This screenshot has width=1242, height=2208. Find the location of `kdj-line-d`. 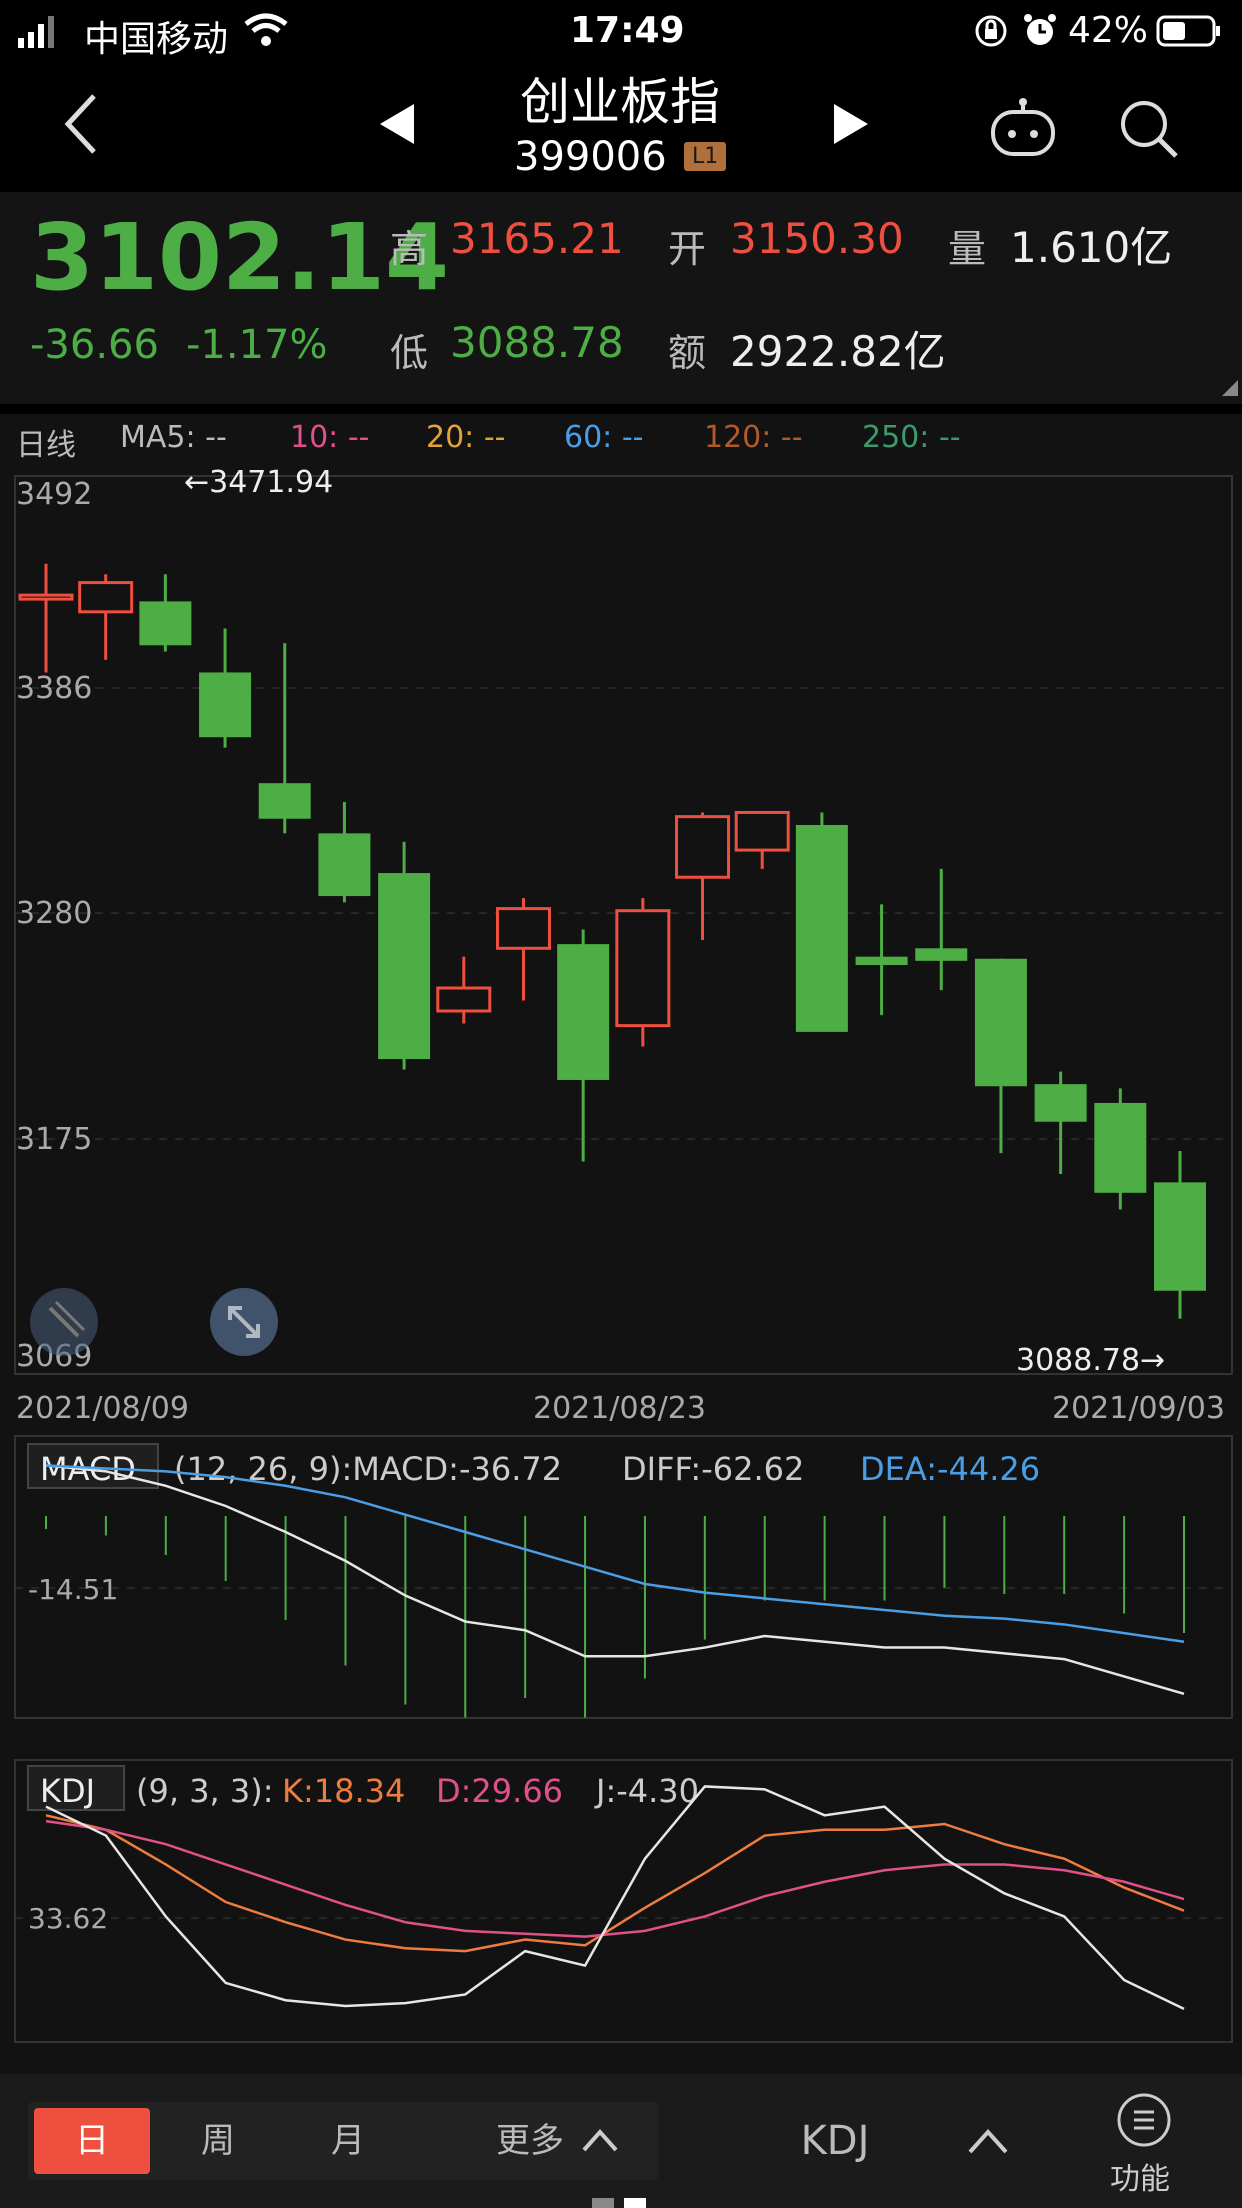

kdj-line-d is located at coordinates (615, 1878).